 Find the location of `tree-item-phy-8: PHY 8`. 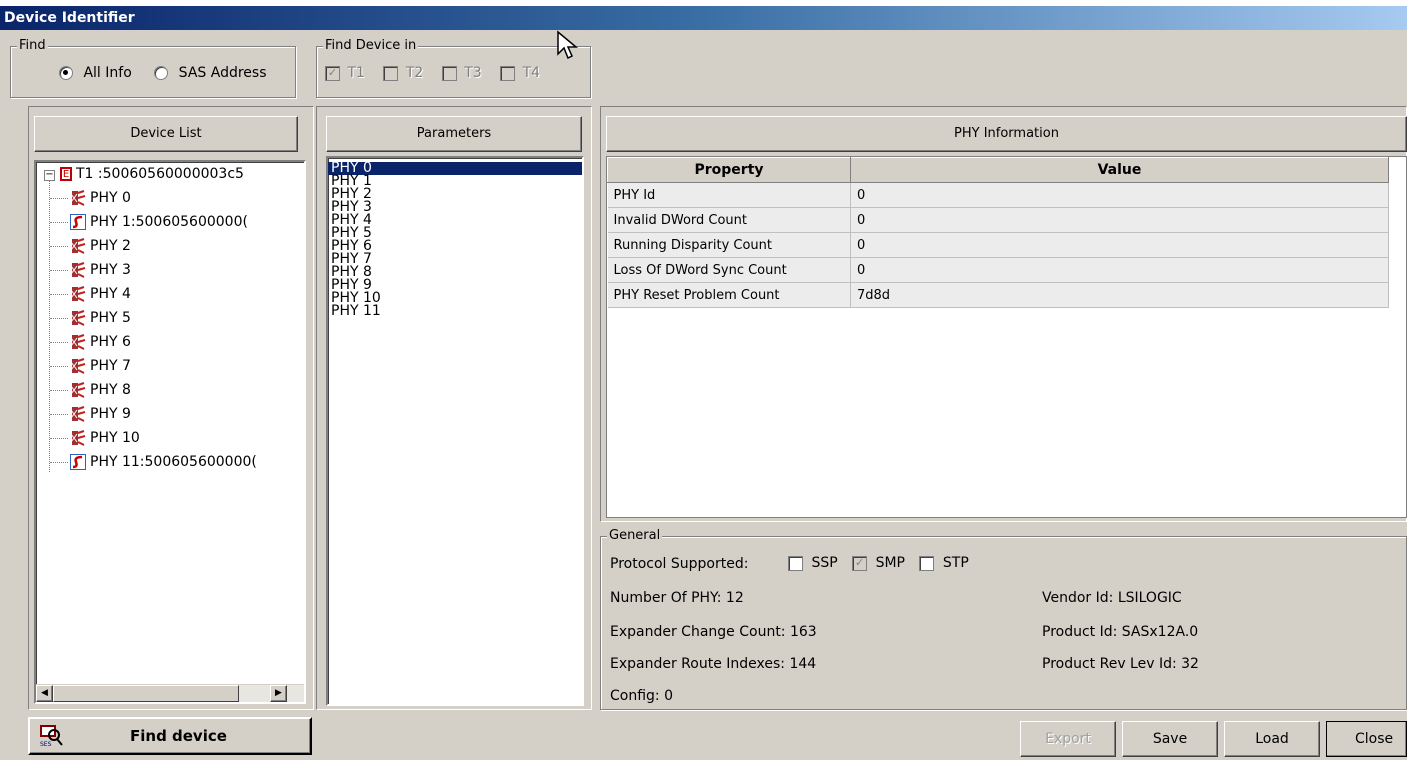

tree-item-phy-8: PHY 8 is located at coordinates (90, 390).